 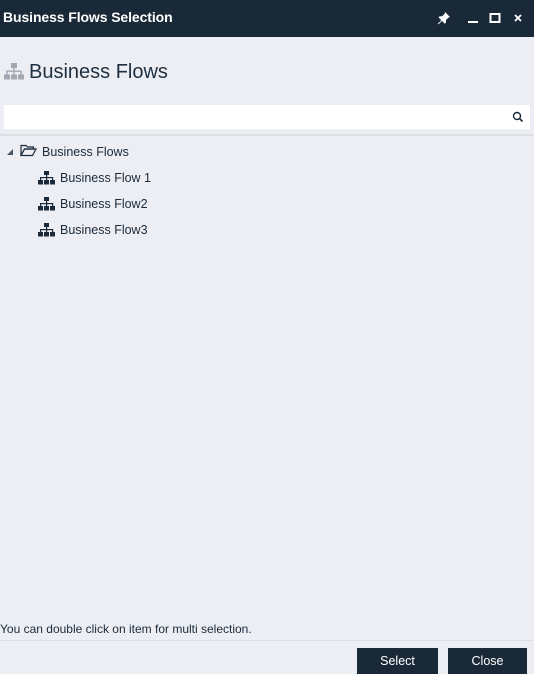 I want to click on tree-item-label: Business Flow3, so click(x=104, y=230).